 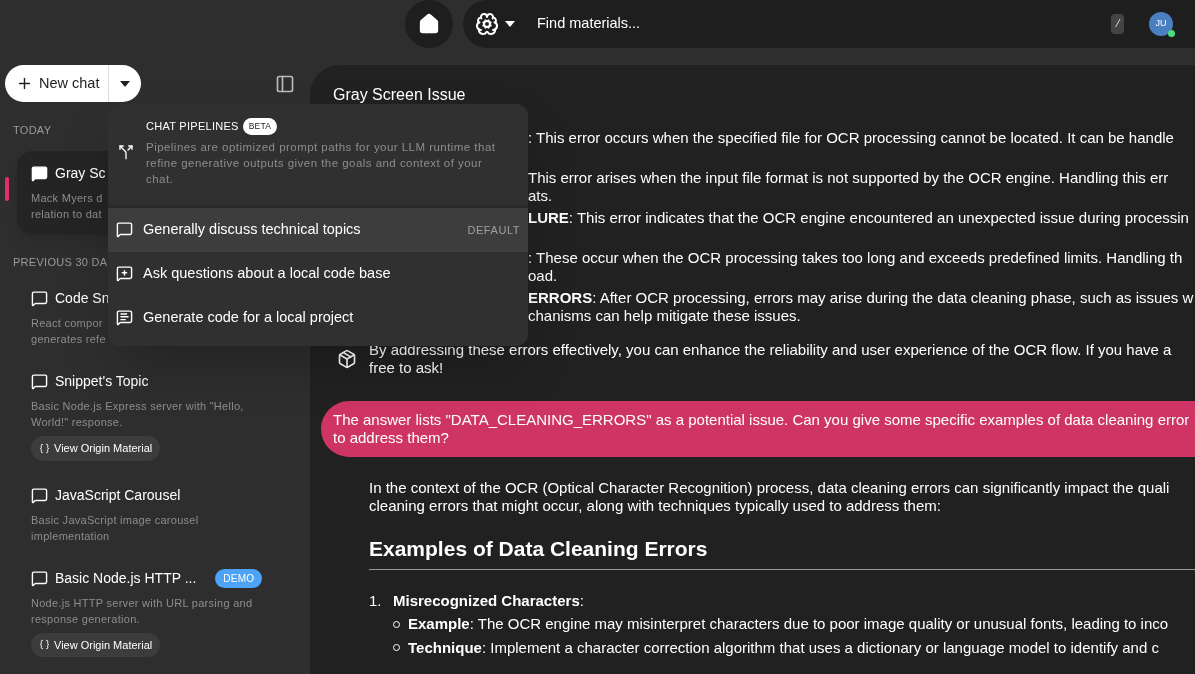 What do you see at coordinates (391, 438) in the screenshot?
I see `message-text: to address them?` at bounding box center [391, 438].